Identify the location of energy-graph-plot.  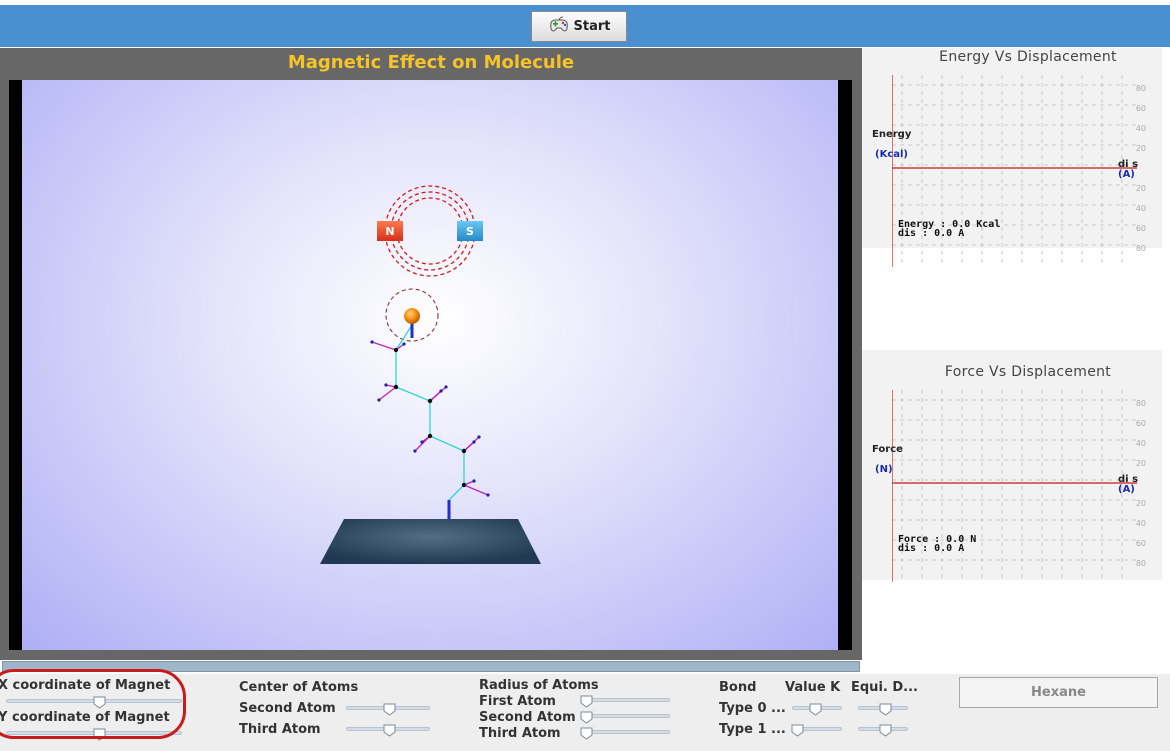
(1020, 174).